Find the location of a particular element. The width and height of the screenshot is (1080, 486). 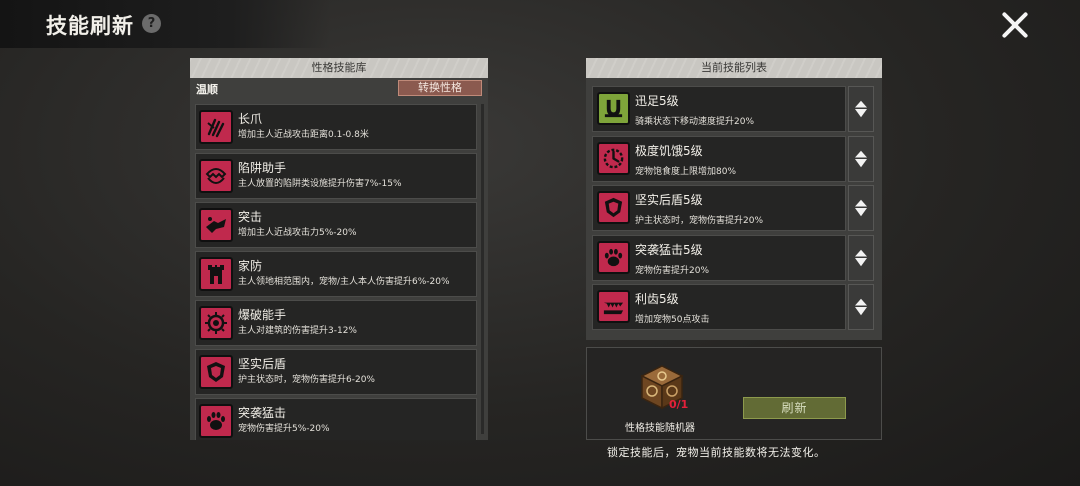

current-panel: 迅足5级 骑乘状态下移动速度提升20% 极度饥饿5级 宠物饱食度上限增加80% is located at coordinates (734, 209).